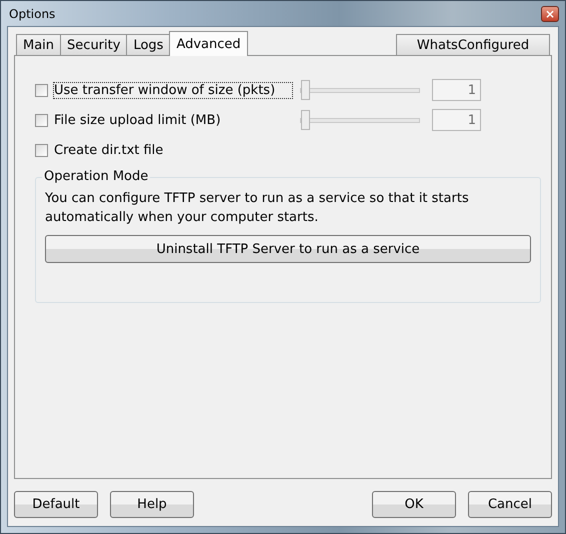  I want to click on tab: Advanced, so click(208, 43).